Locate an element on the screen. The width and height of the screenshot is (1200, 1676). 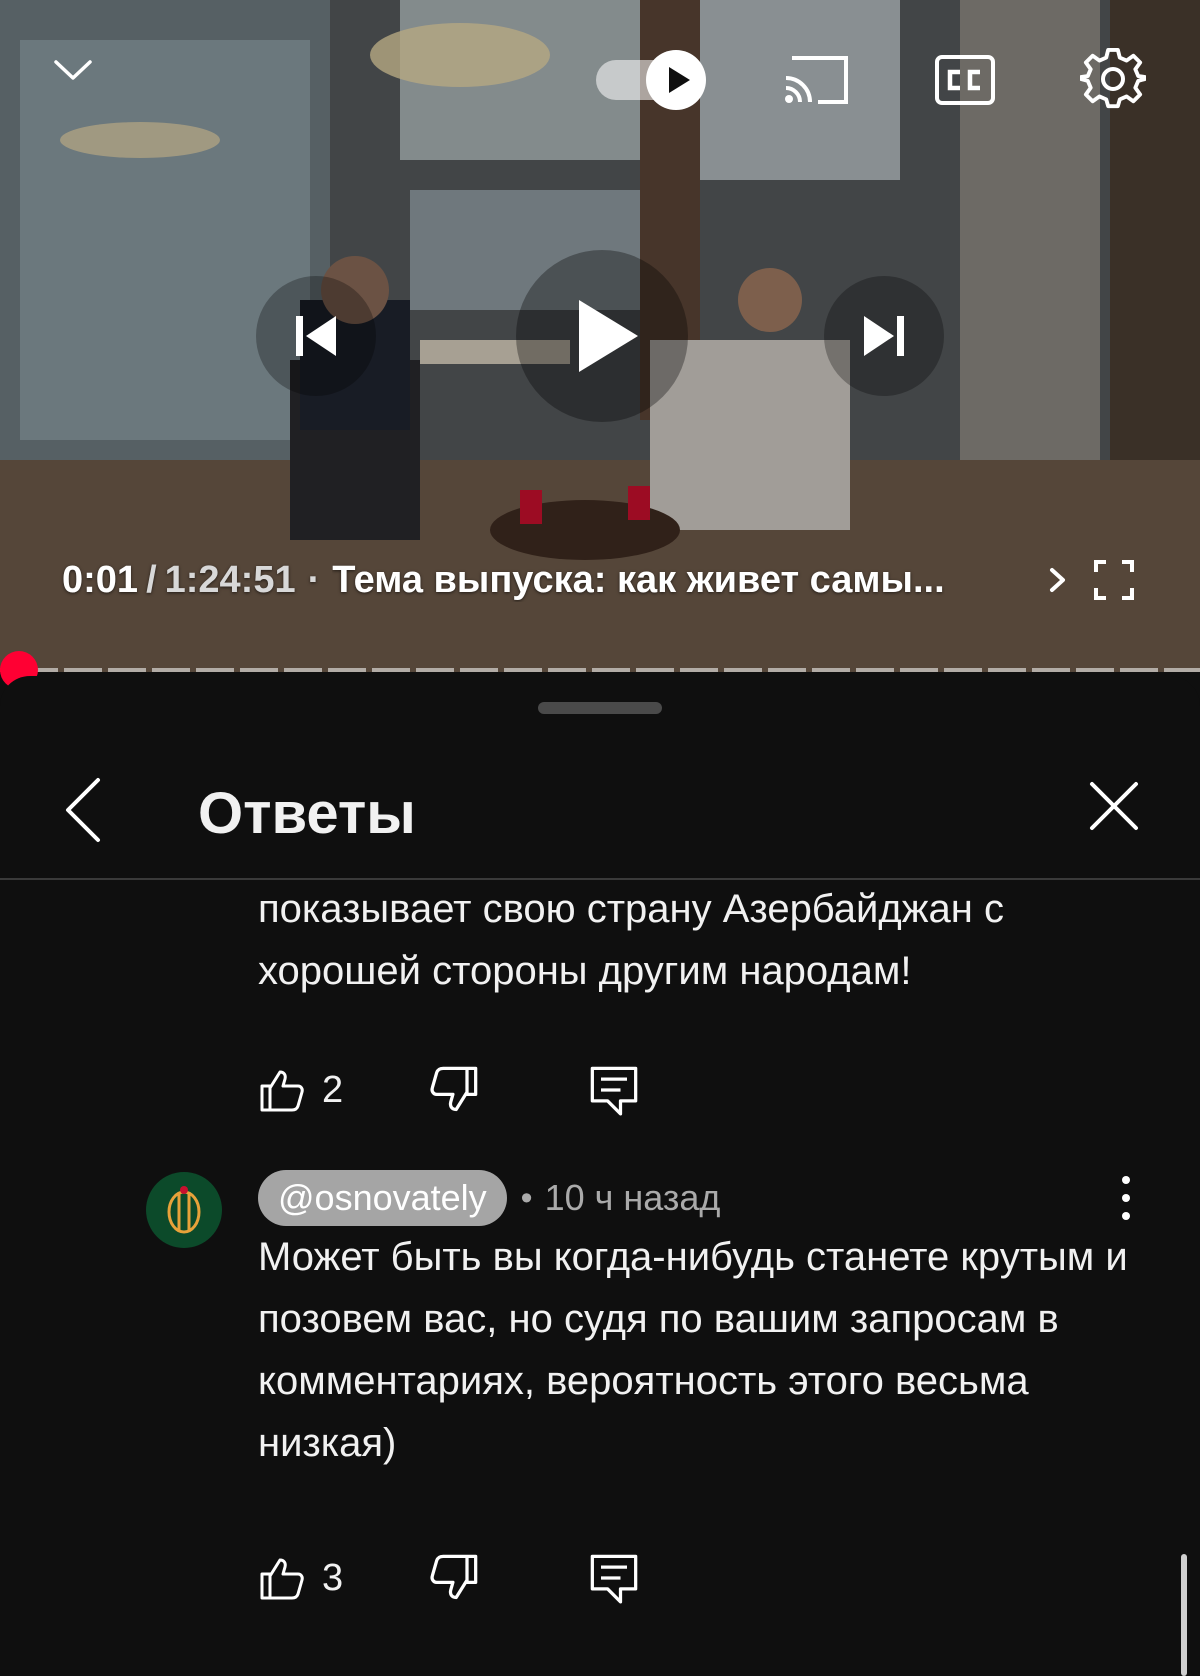
progress-bar is located at coordinates (600, 670).